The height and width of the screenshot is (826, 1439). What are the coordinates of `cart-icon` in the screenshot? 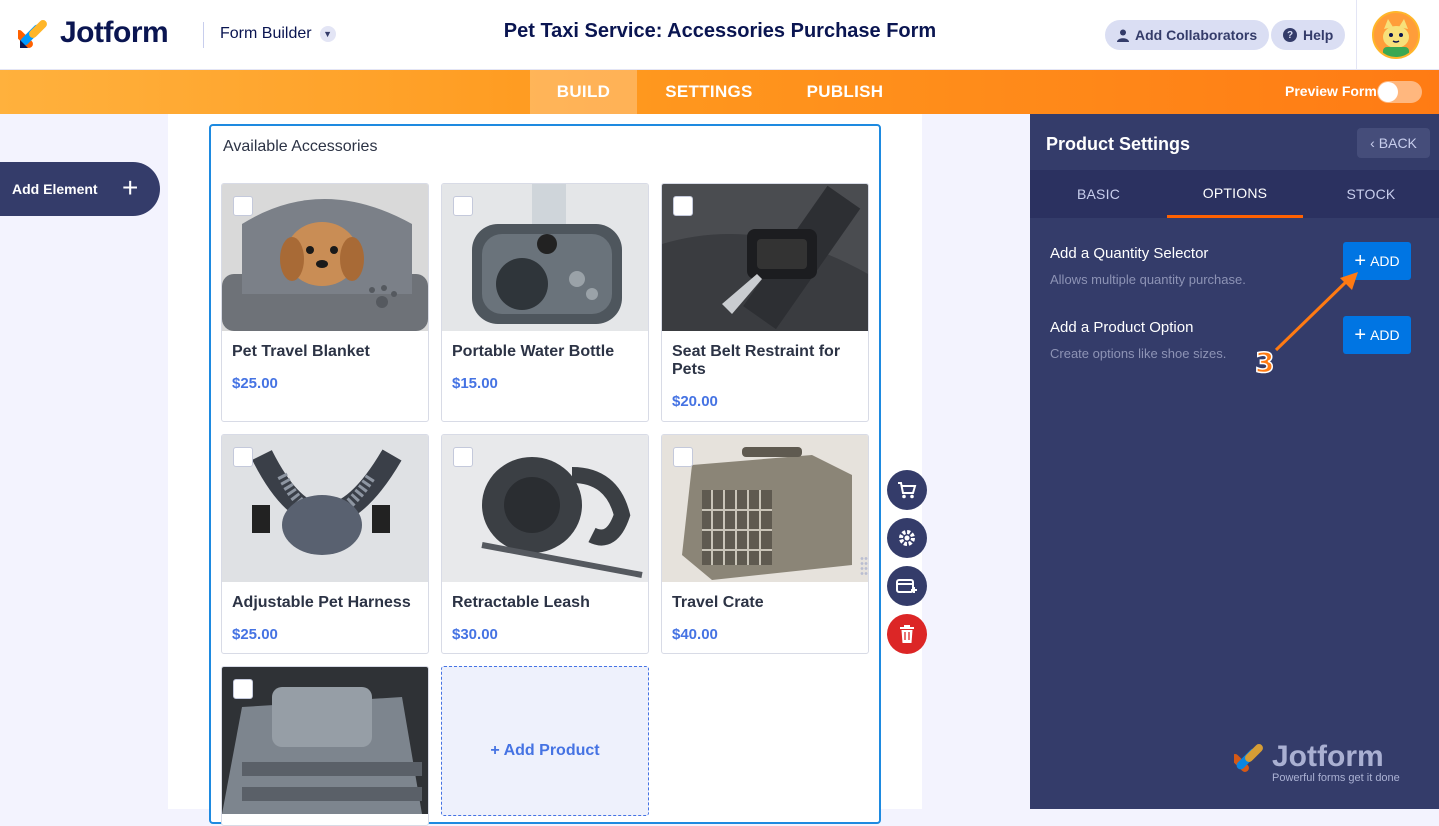 It's located at (907, 490).